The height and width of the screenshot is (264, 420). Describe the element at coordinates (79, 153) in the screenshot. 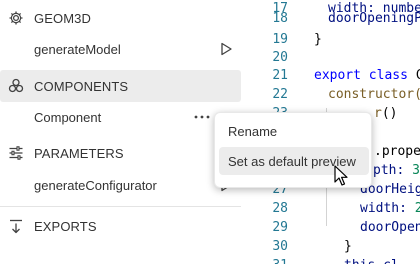

I see `section-label: PARAMETERS` at that location.